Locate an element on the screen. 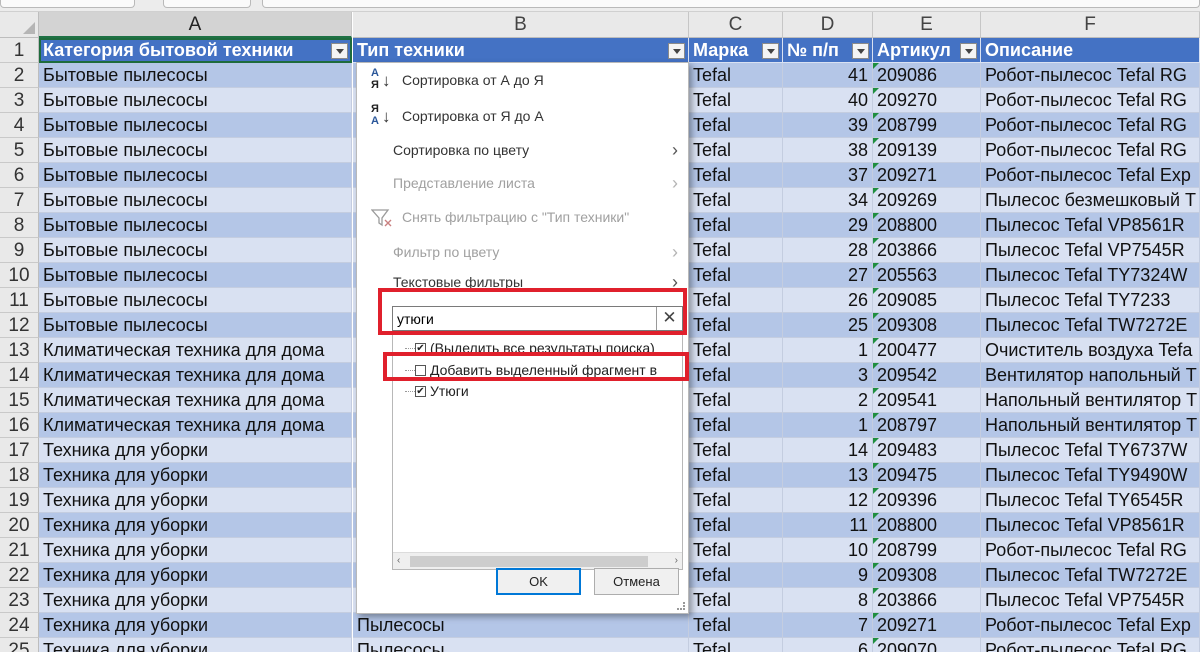 This screenshot has width=1200, height=652. row-header: 5 is located at coordinates (19, 150).